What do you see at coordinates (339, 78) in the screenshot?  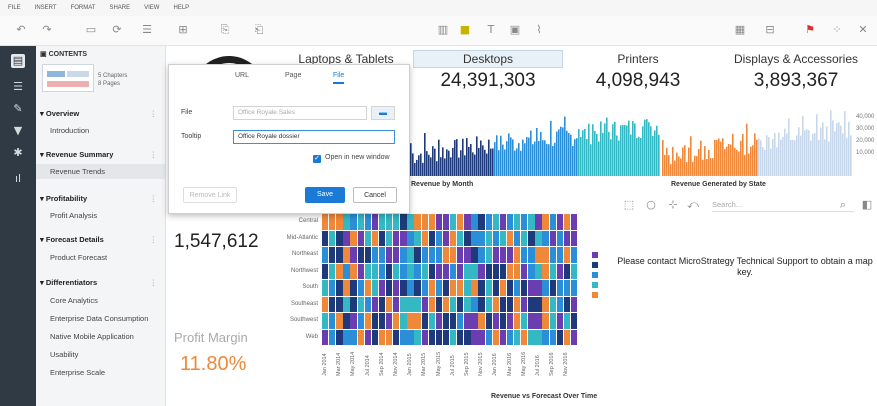 I see `tab-file: File` at bounding box center [339, 78].